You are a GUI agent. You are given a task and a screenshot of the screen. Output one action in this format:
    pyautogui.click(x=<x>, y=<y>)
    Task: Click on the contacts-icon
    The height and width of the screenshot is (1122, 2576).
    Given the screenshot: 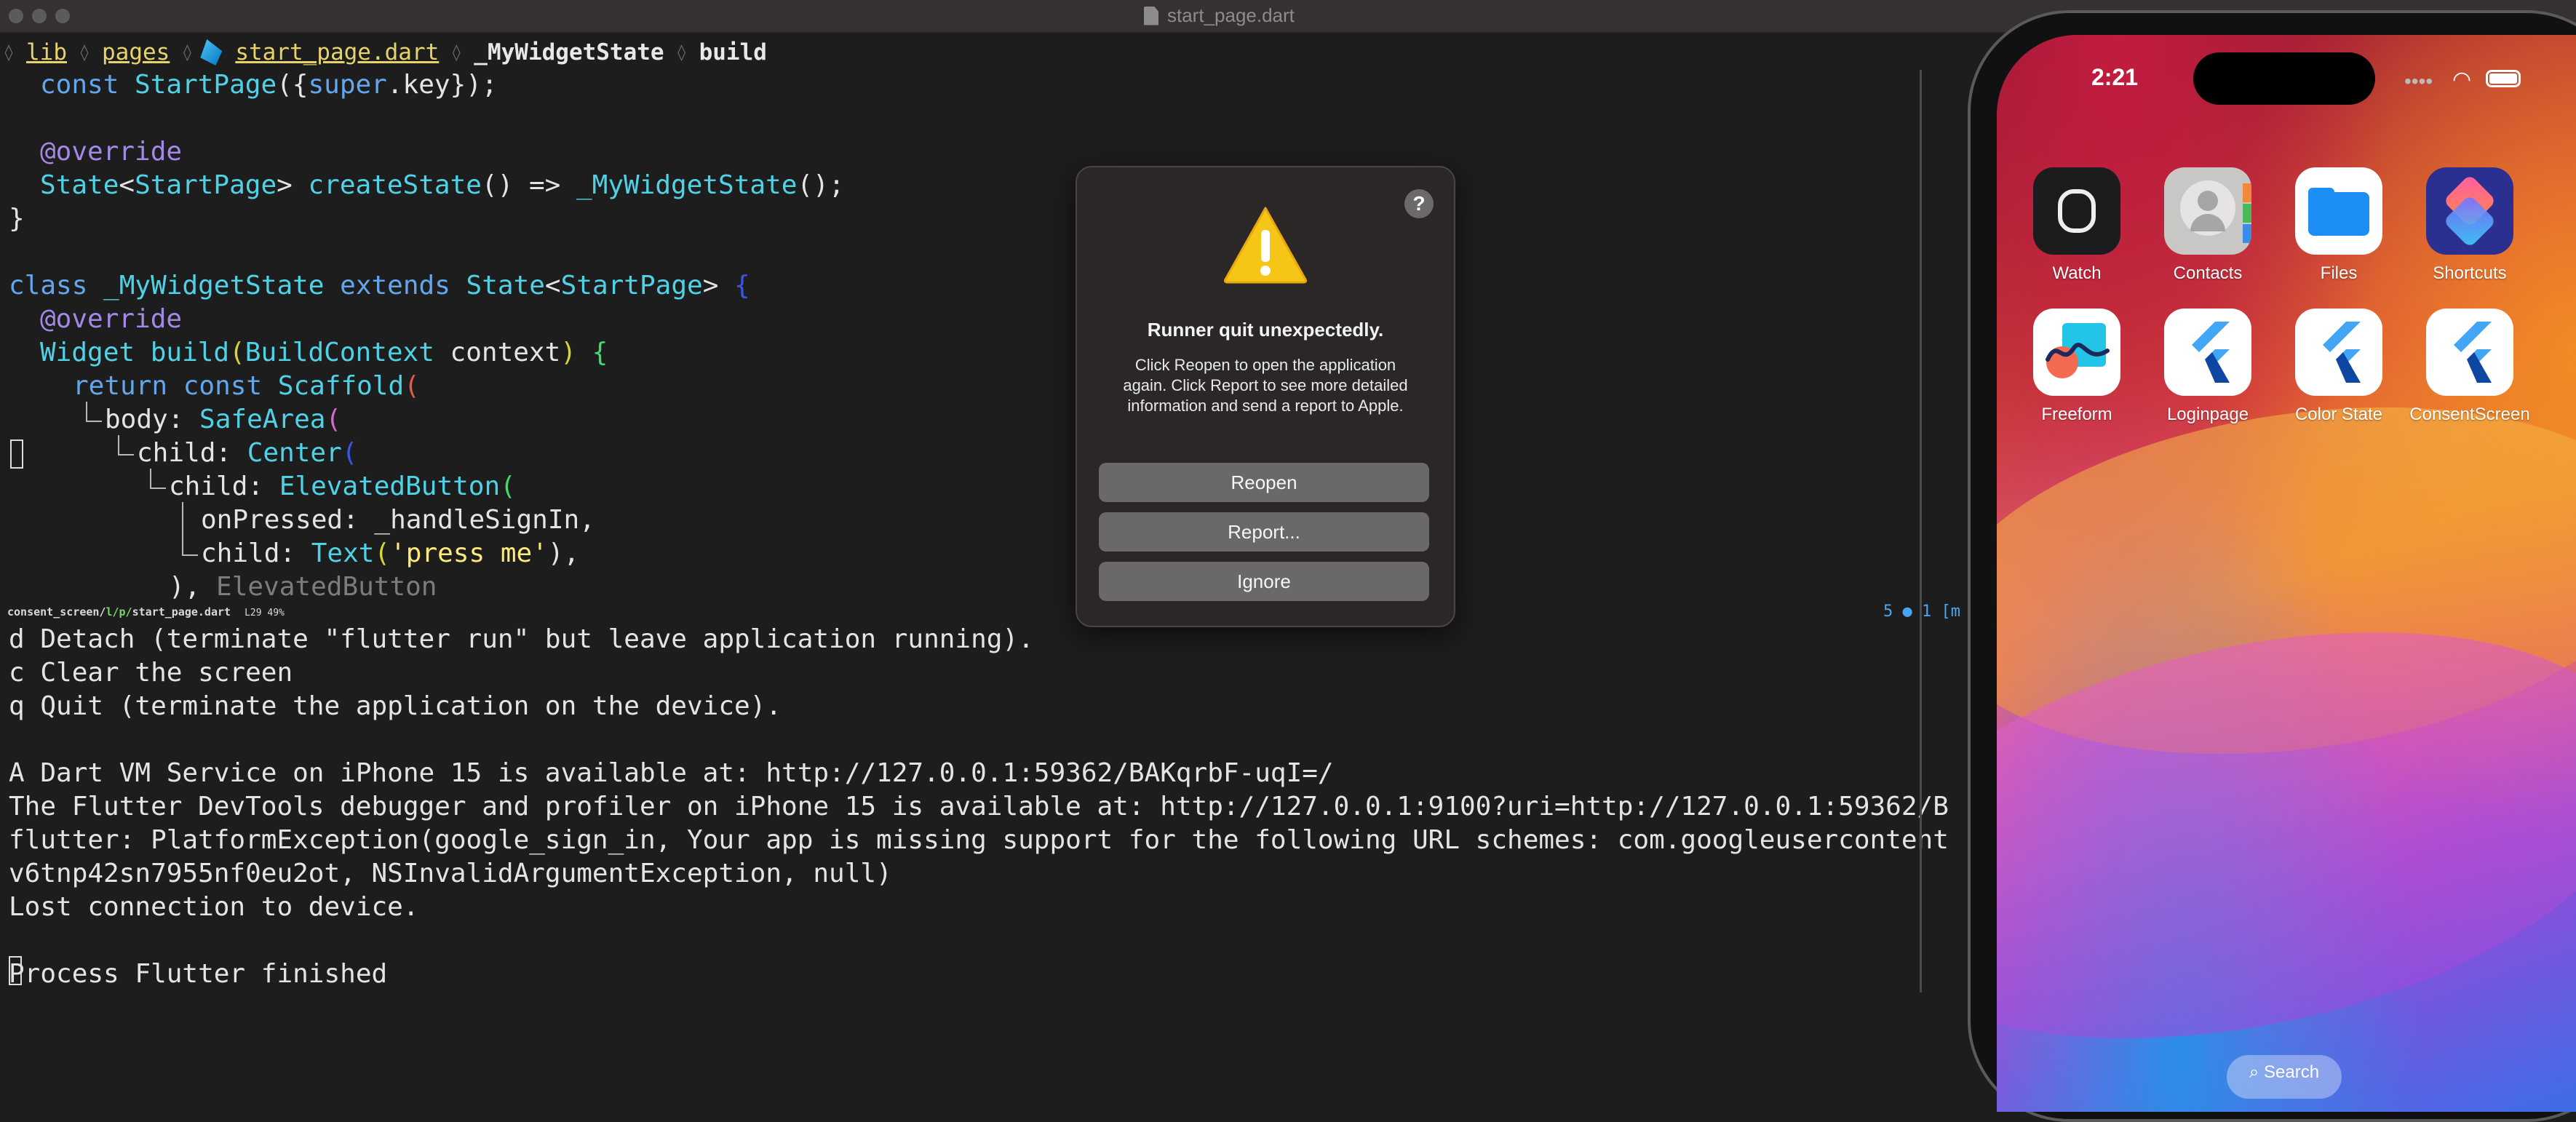 What is the action you would take?
    pyautogui.click(x=2207, y=211)
    